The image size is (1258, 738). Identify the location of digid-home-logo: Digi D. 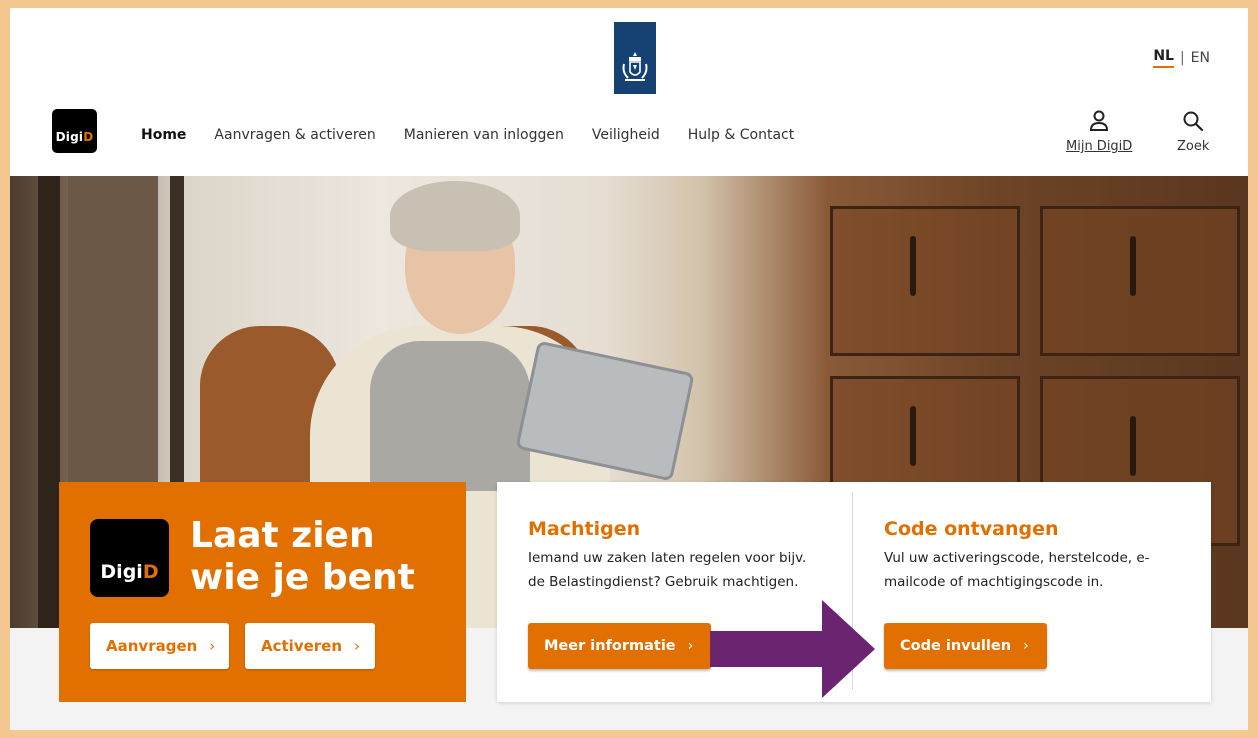
(74, 131).